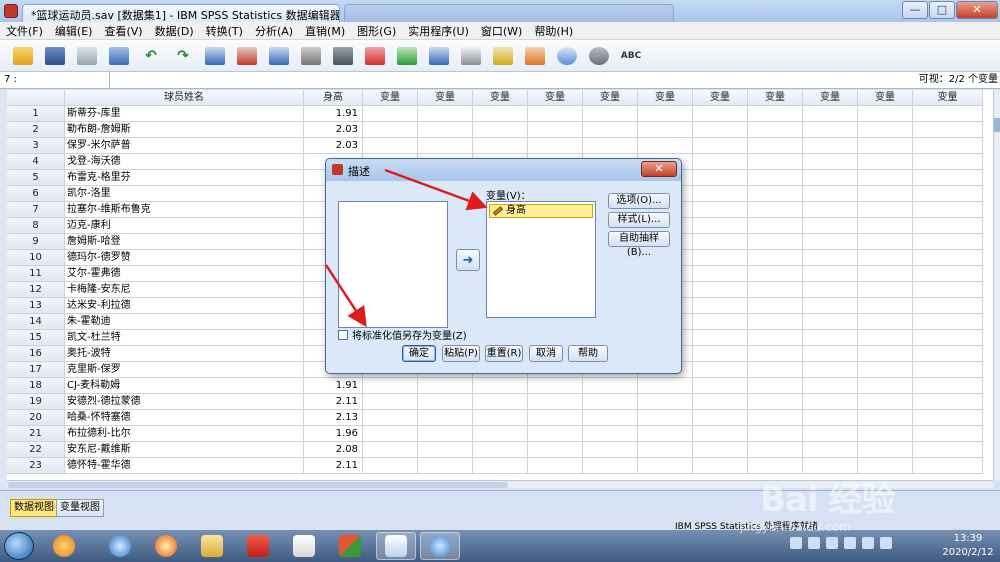  What do you see at coordinates (333, 402) in the screenshot?
I see `cell-height: 2.11` at bounding box center [333, 402].